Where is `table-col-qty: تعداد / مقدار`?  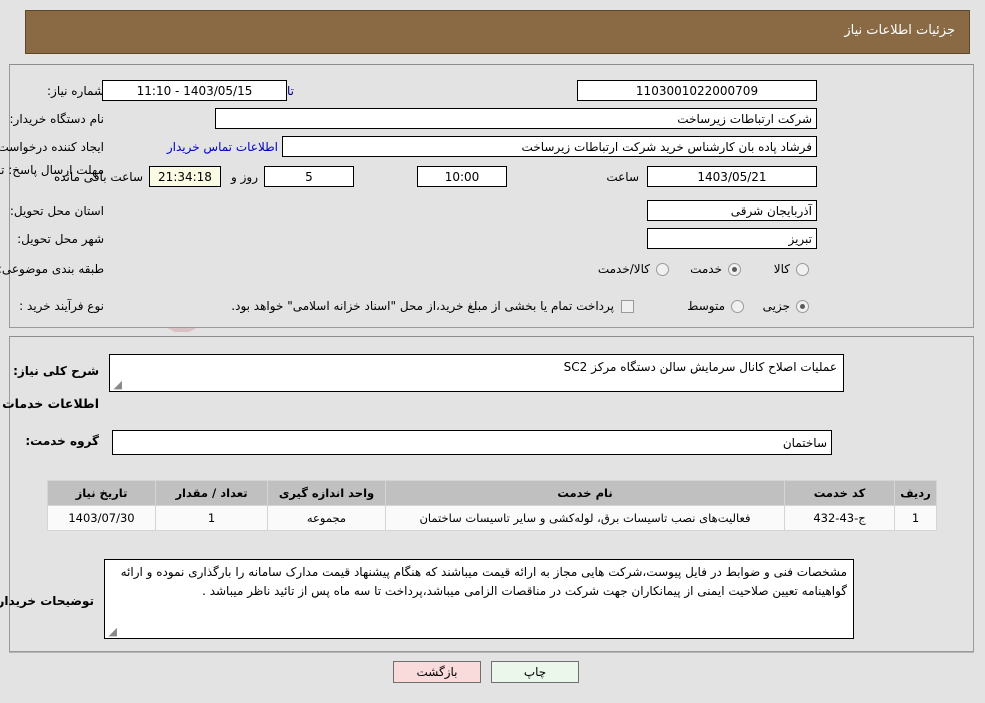 table-col-qty: تعداد / مقدار is located at coordinates (212, 493).